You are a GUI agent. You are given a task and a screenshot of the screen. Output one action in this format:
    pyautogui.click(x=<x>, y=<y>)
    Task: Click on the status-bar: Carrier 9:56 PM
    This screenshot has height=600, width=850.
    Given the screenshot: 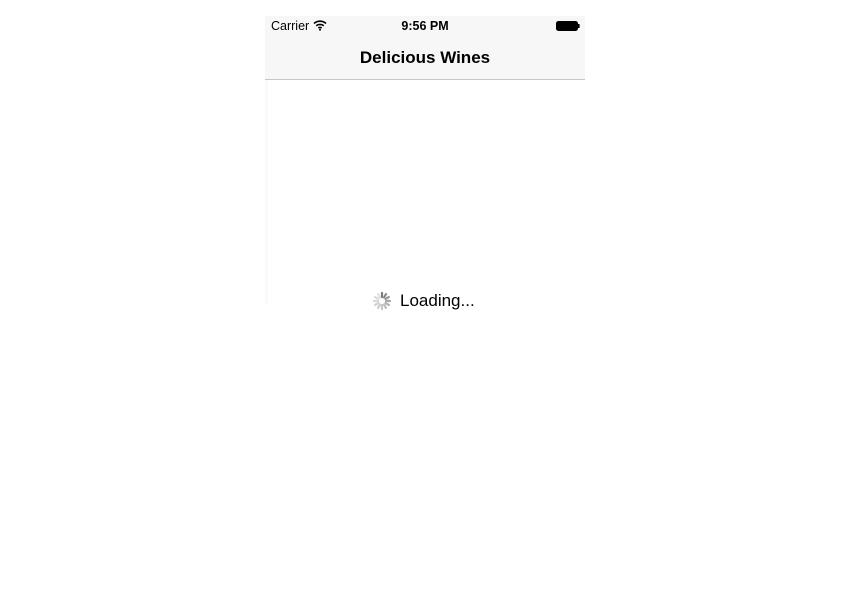 What is the action you would take?
    pyautogui.click(x=425, y=26)
    